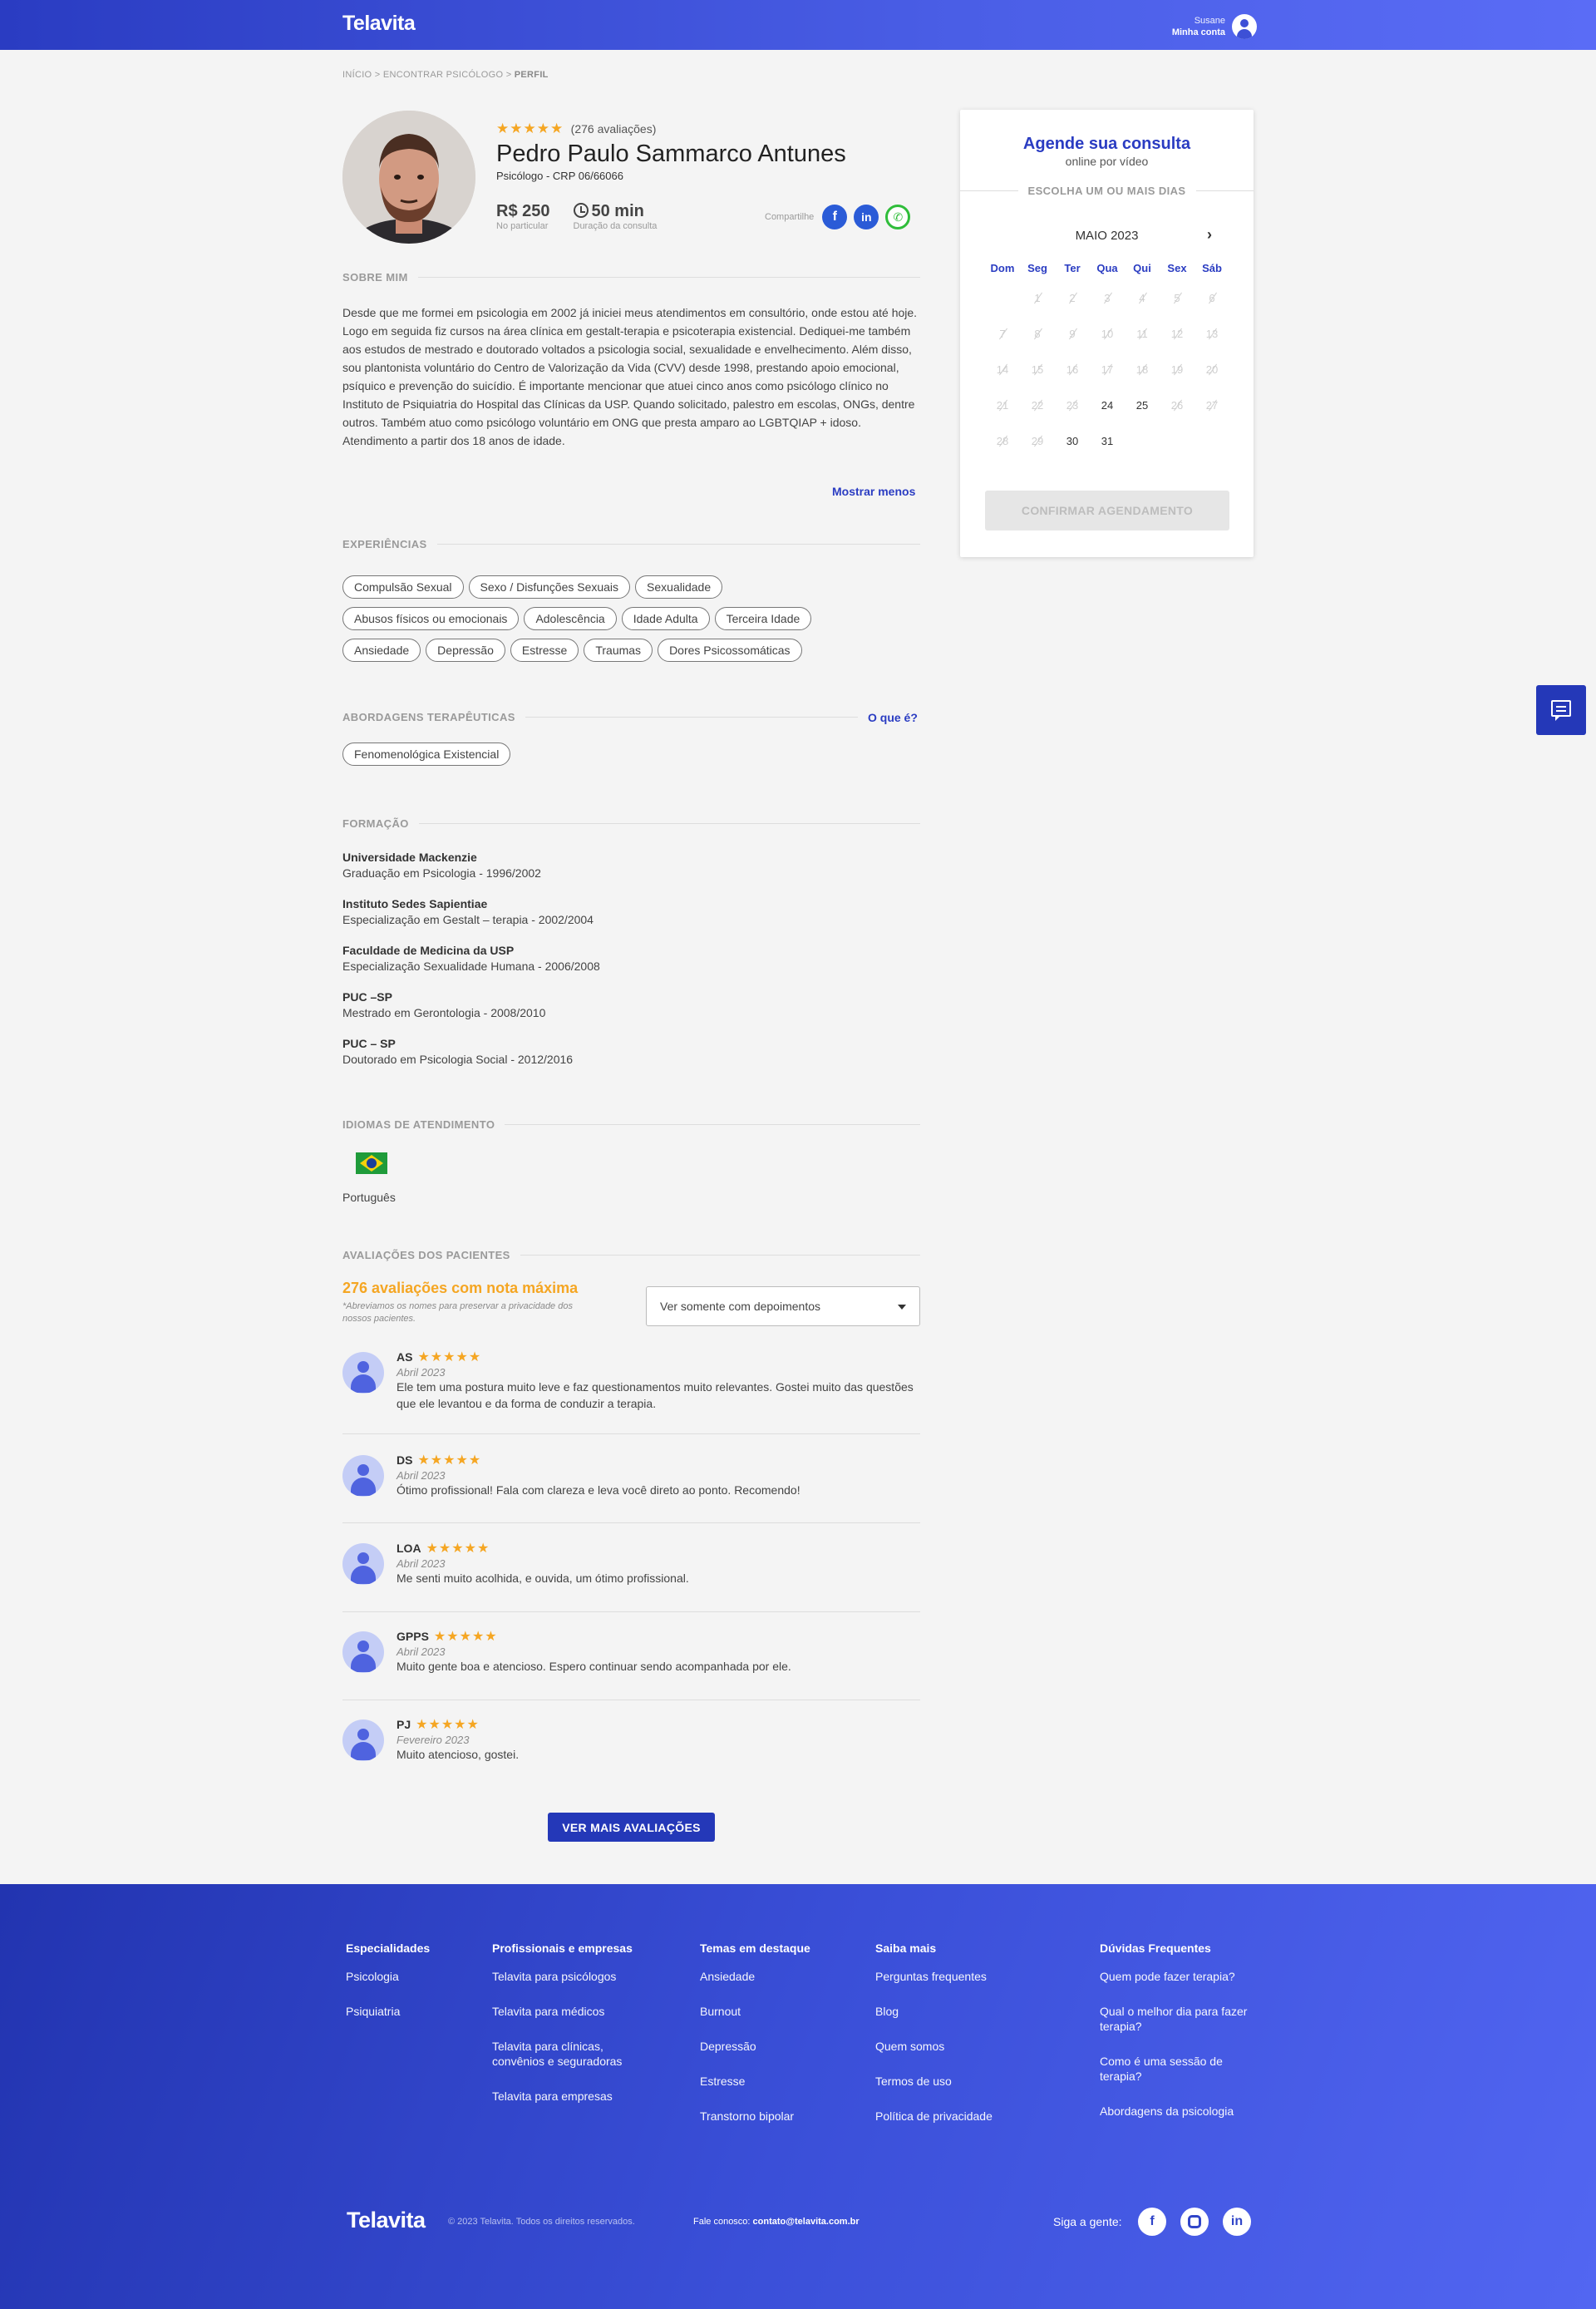 This screenshot has width=1596, height=2309. I want to click on follow-label: Siga a gente:, so click(1087, 2222).